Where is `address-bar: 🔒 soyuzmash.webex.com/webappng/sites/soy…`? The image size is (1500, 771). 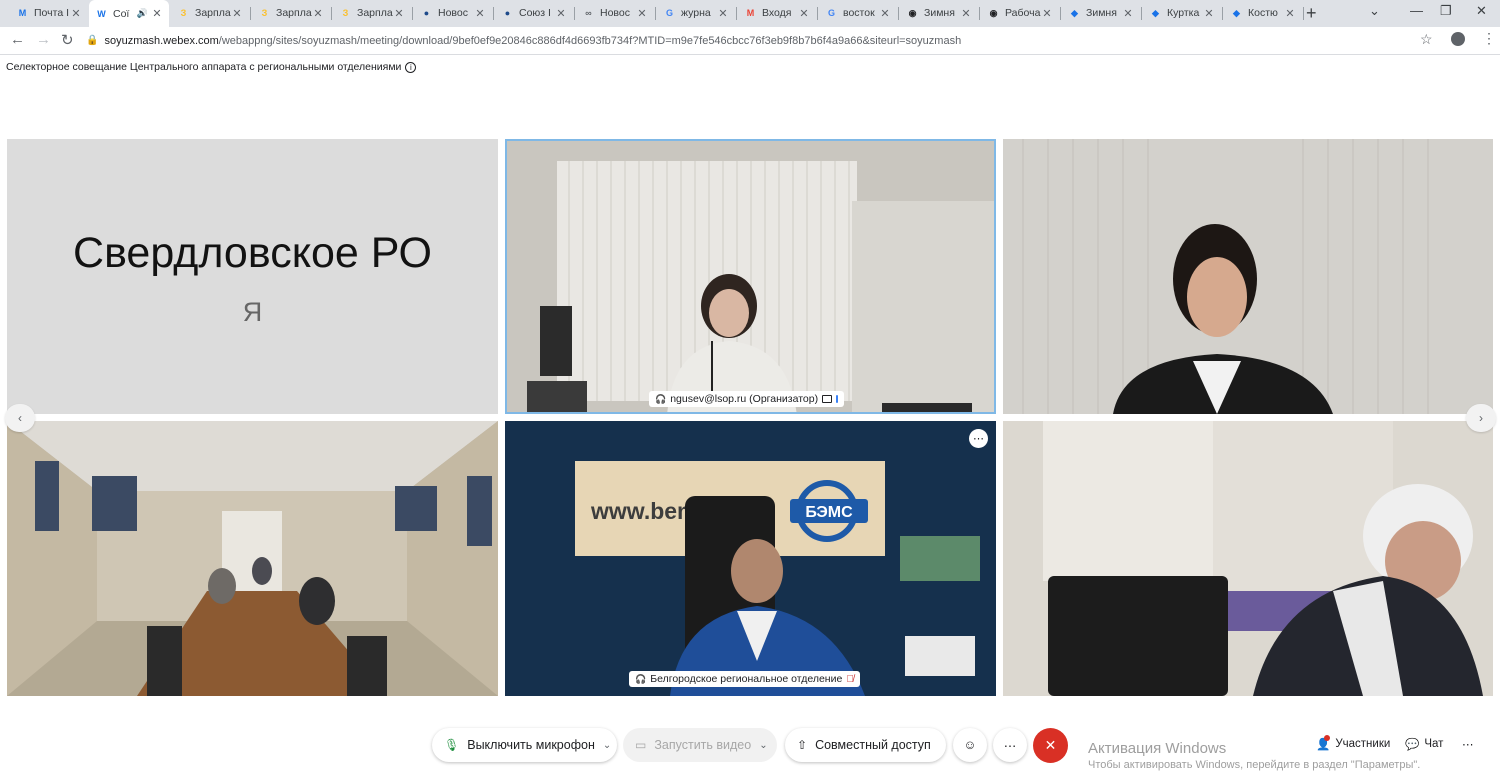
address-bar: 🔒 soyuzmash.webex.com/webappng/sites/soy… is located at coordinates (766, 40).